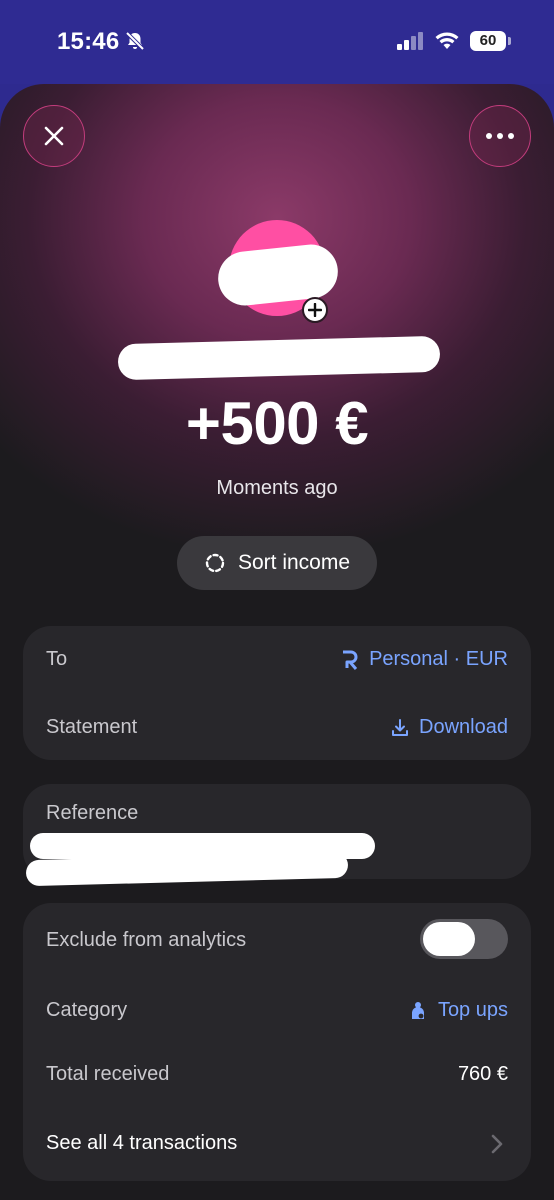 The image size is (554, 1200). I want to click on close-icon, so click(54, 136).